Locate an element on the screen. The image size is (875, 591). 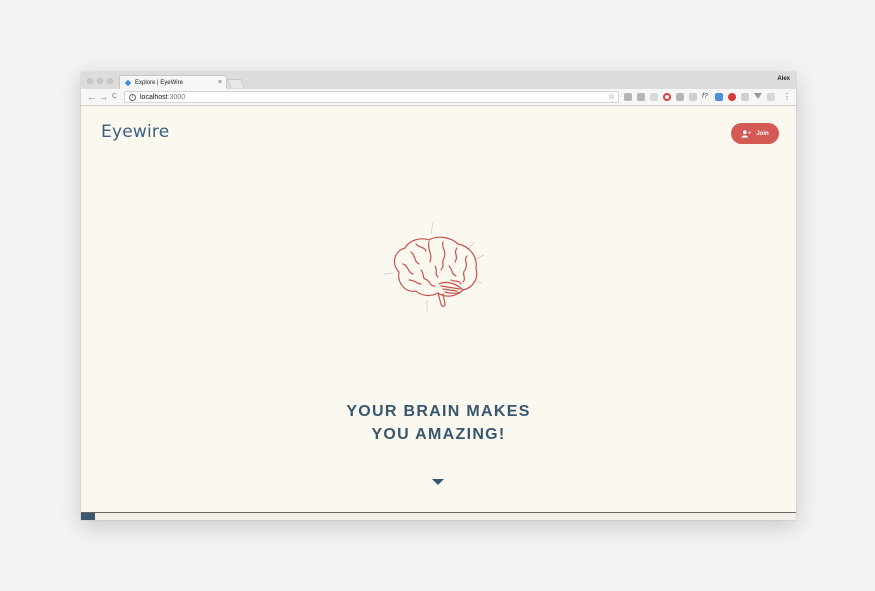
browser-toolbar: ← → C i localhost :3000 ☆ f? ⋮ is located at coordinates (438, 97).